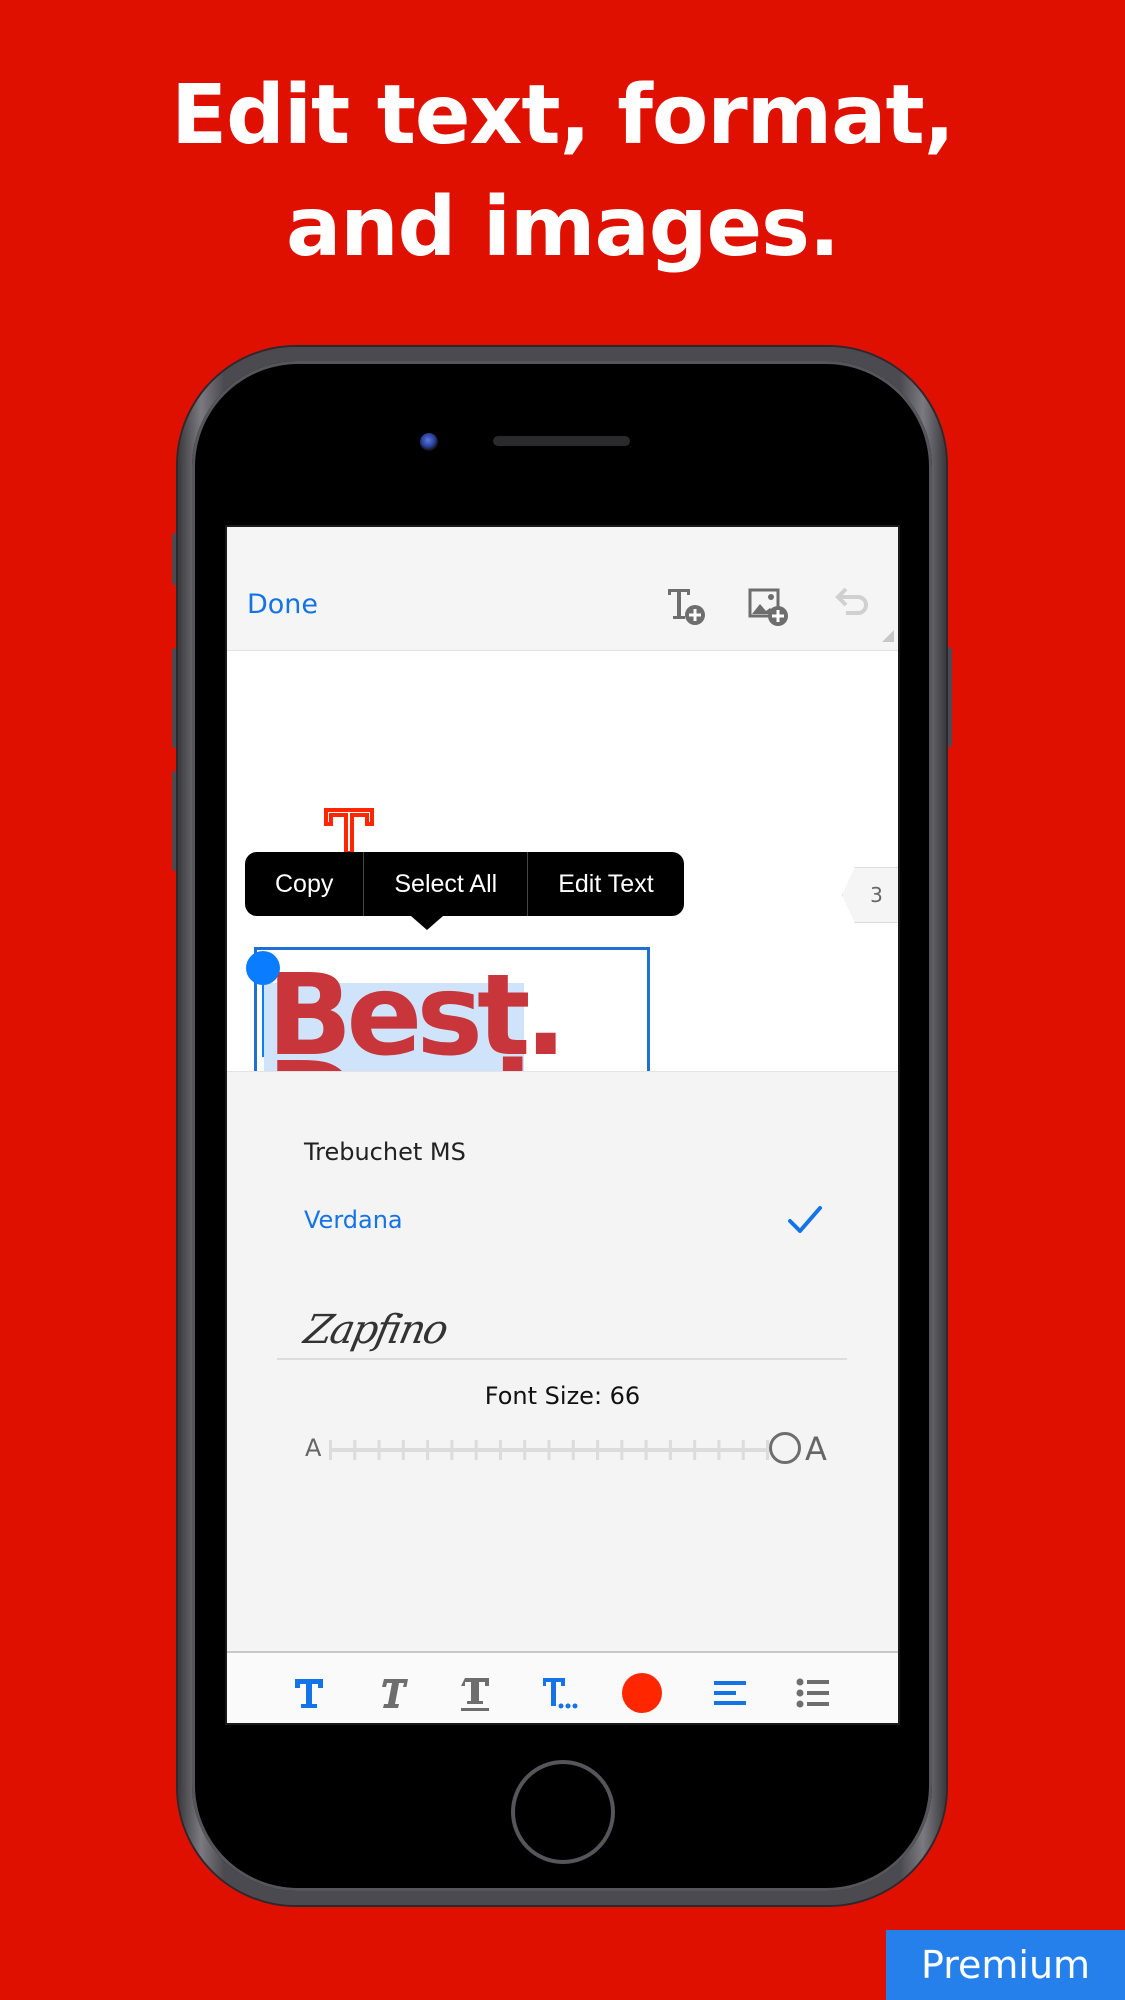 Image resolution: width=1125 pixels, height=2000 pixels. What do you see at coordinates (475, 1693) in the screenshot?
I see `underline-icon` at bounding box center [475, 1693].